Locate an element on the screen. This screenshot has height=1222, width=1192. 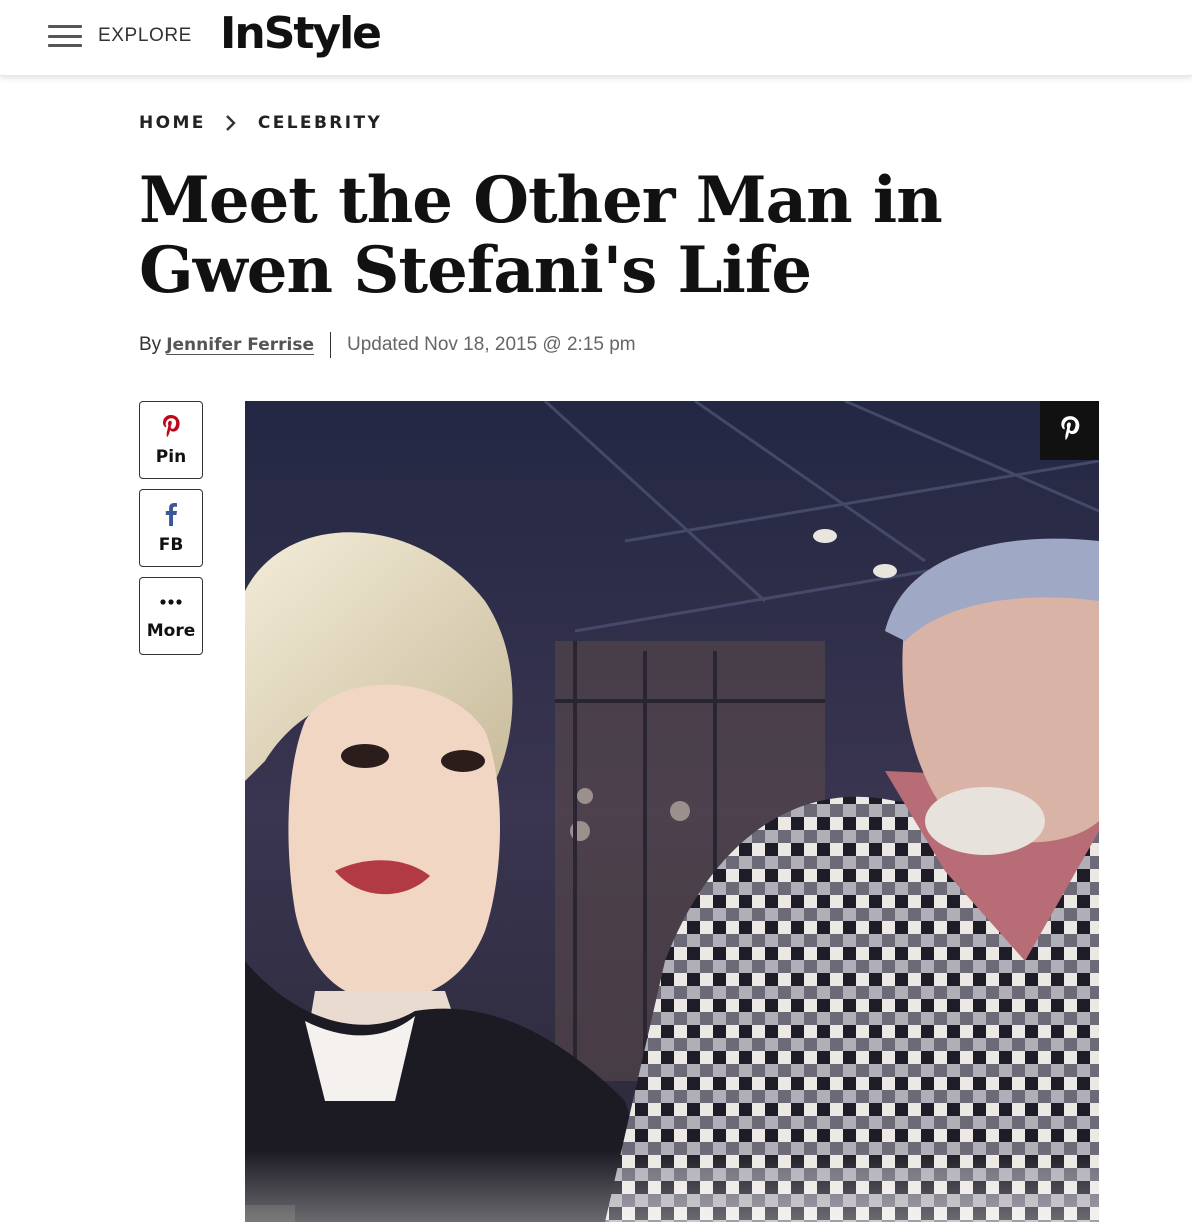
explore-label: EXPLORE is located at coordinates (145, 36).